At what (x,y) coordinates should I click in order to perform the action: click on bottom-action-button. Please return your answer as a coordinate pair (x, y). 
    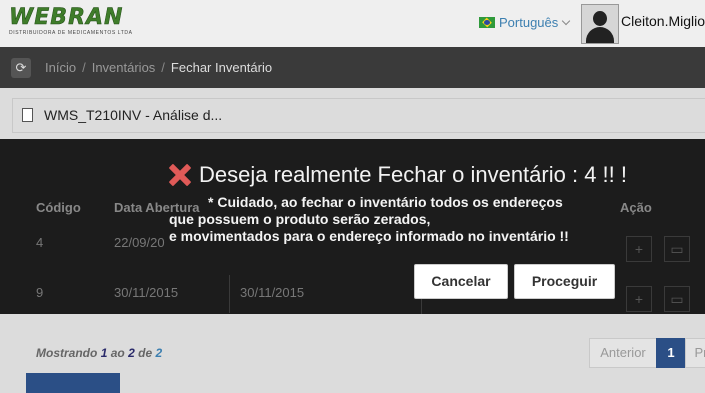
    Looking at the image, I should click on (73, 383).